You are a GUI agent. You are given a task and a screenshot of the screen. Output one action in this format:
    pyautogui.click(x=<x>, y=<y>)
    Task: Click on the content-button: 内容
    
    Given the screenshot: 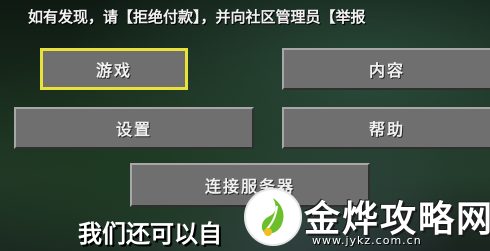 What is the action you would take?
    pyautogui.click(x=386, y=69)
    